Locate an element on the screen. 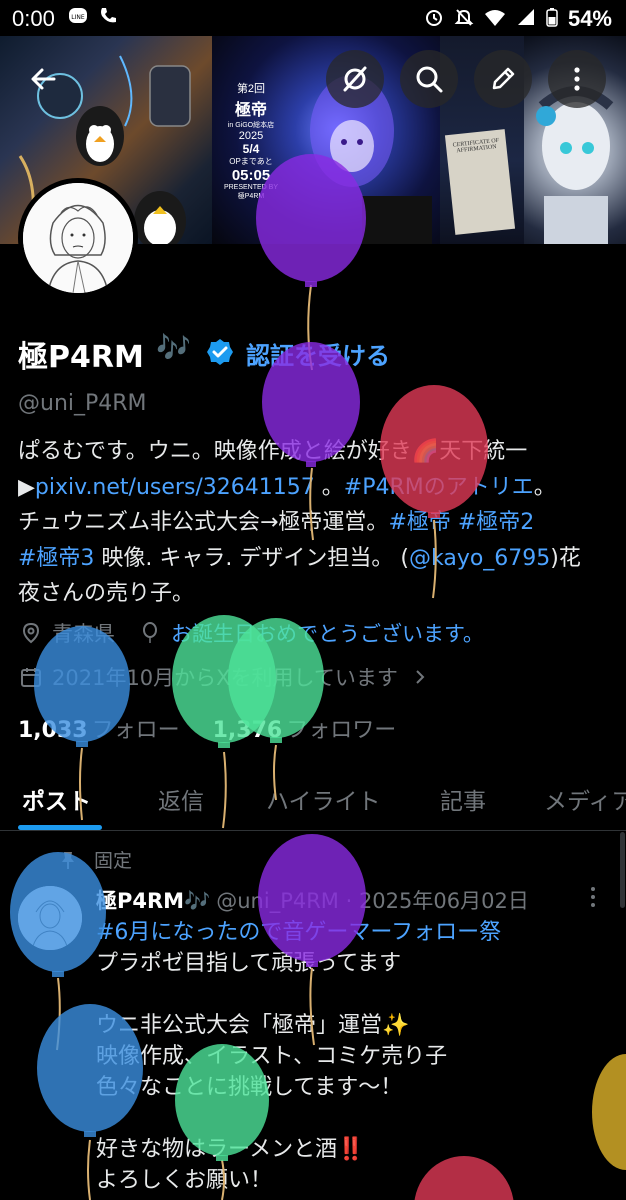  tab-media: メディア is located at coordinates (585, 799).